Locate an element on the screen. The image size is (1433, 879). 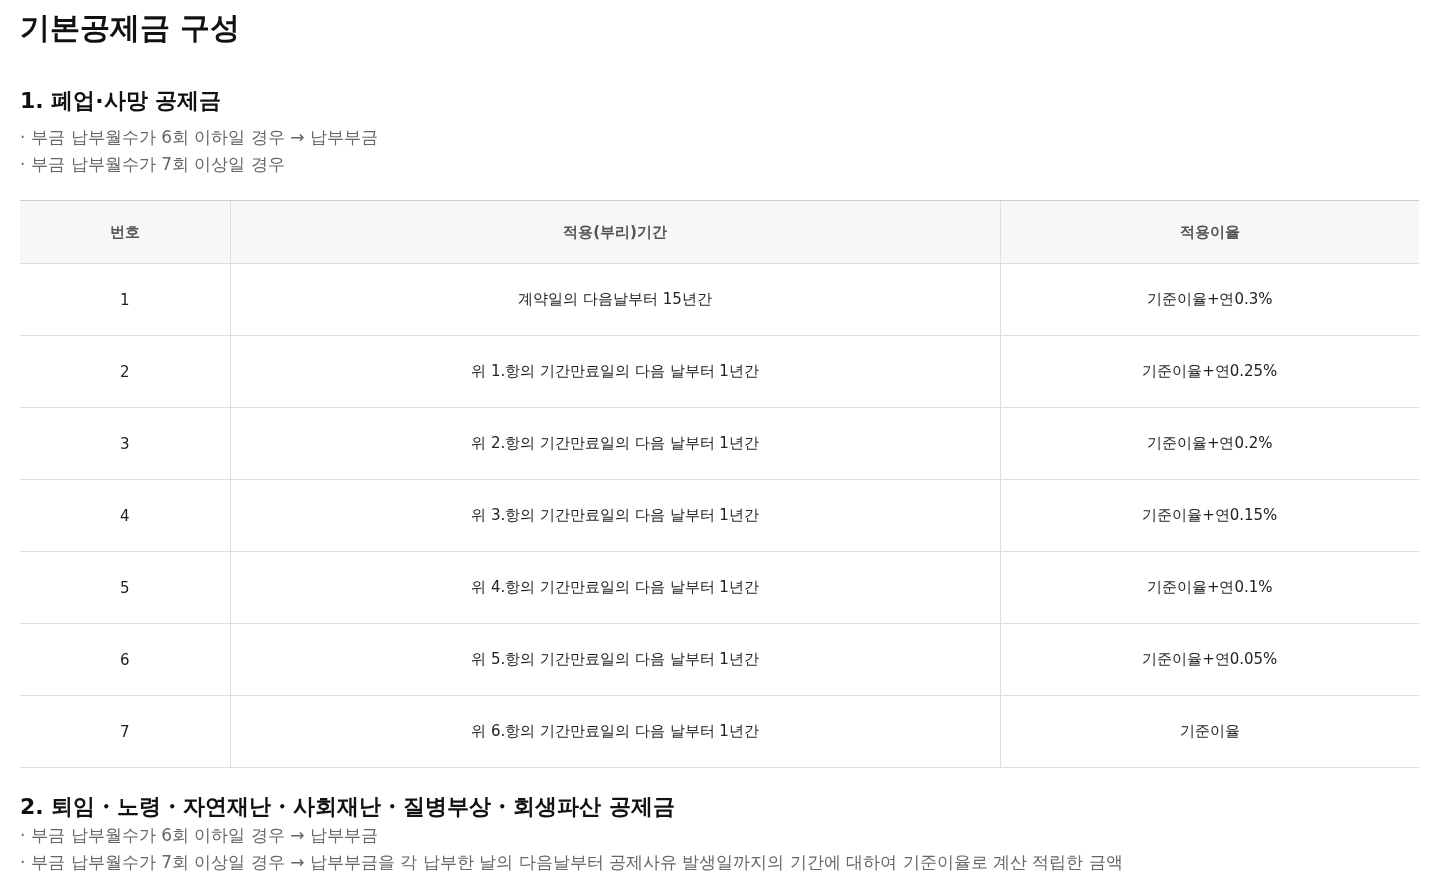
section-heading: 2. 퇴임・노령・자연재난・사회재난・질병부상・회생파산 공제금 is located at coordinates (348, 807).